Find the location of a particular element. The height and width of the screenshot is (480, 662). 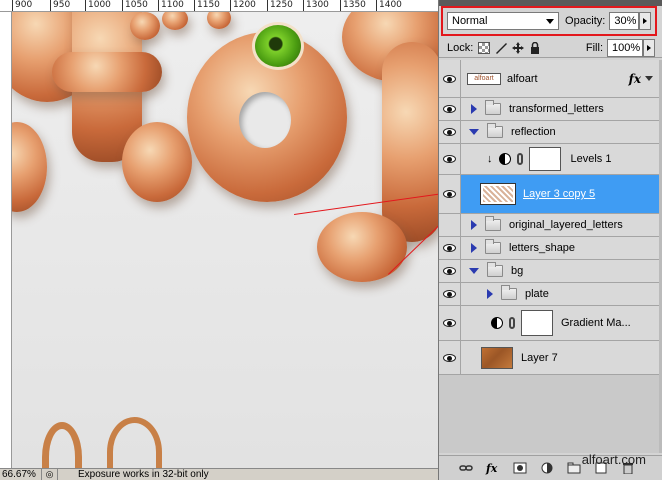

layer-mask-thumbnail is located at coordinates (537, 323).